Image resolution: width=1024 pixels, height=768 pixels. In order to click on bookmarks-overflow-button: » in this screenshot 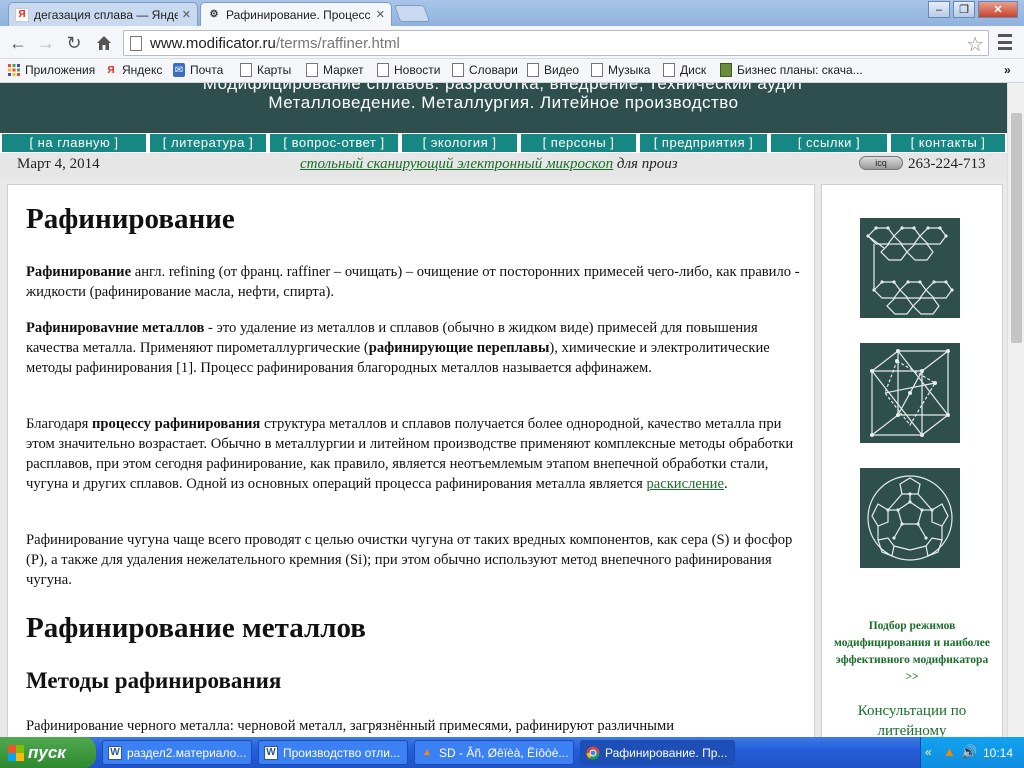, I will do `click(1007, 70)`.